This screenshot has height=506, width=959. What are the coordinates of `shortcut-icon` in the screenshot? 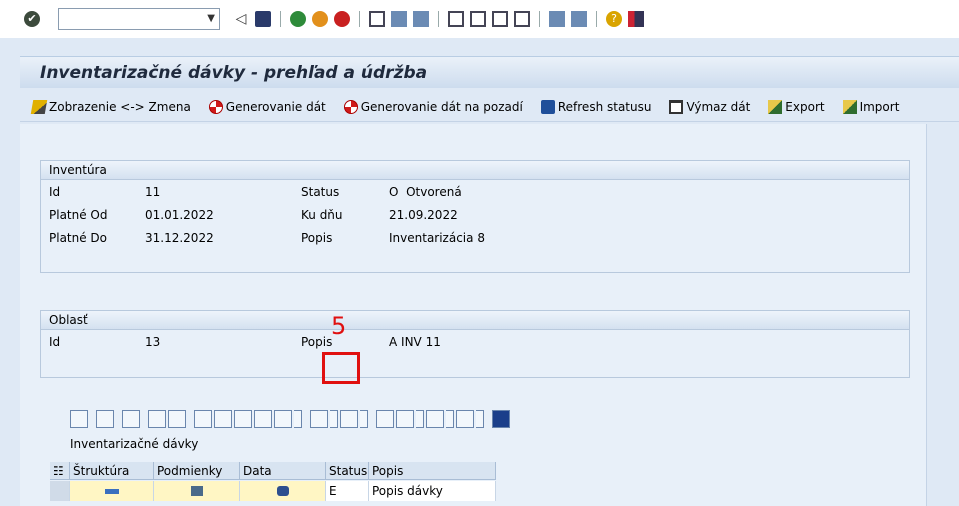 It's located at (579, 19).